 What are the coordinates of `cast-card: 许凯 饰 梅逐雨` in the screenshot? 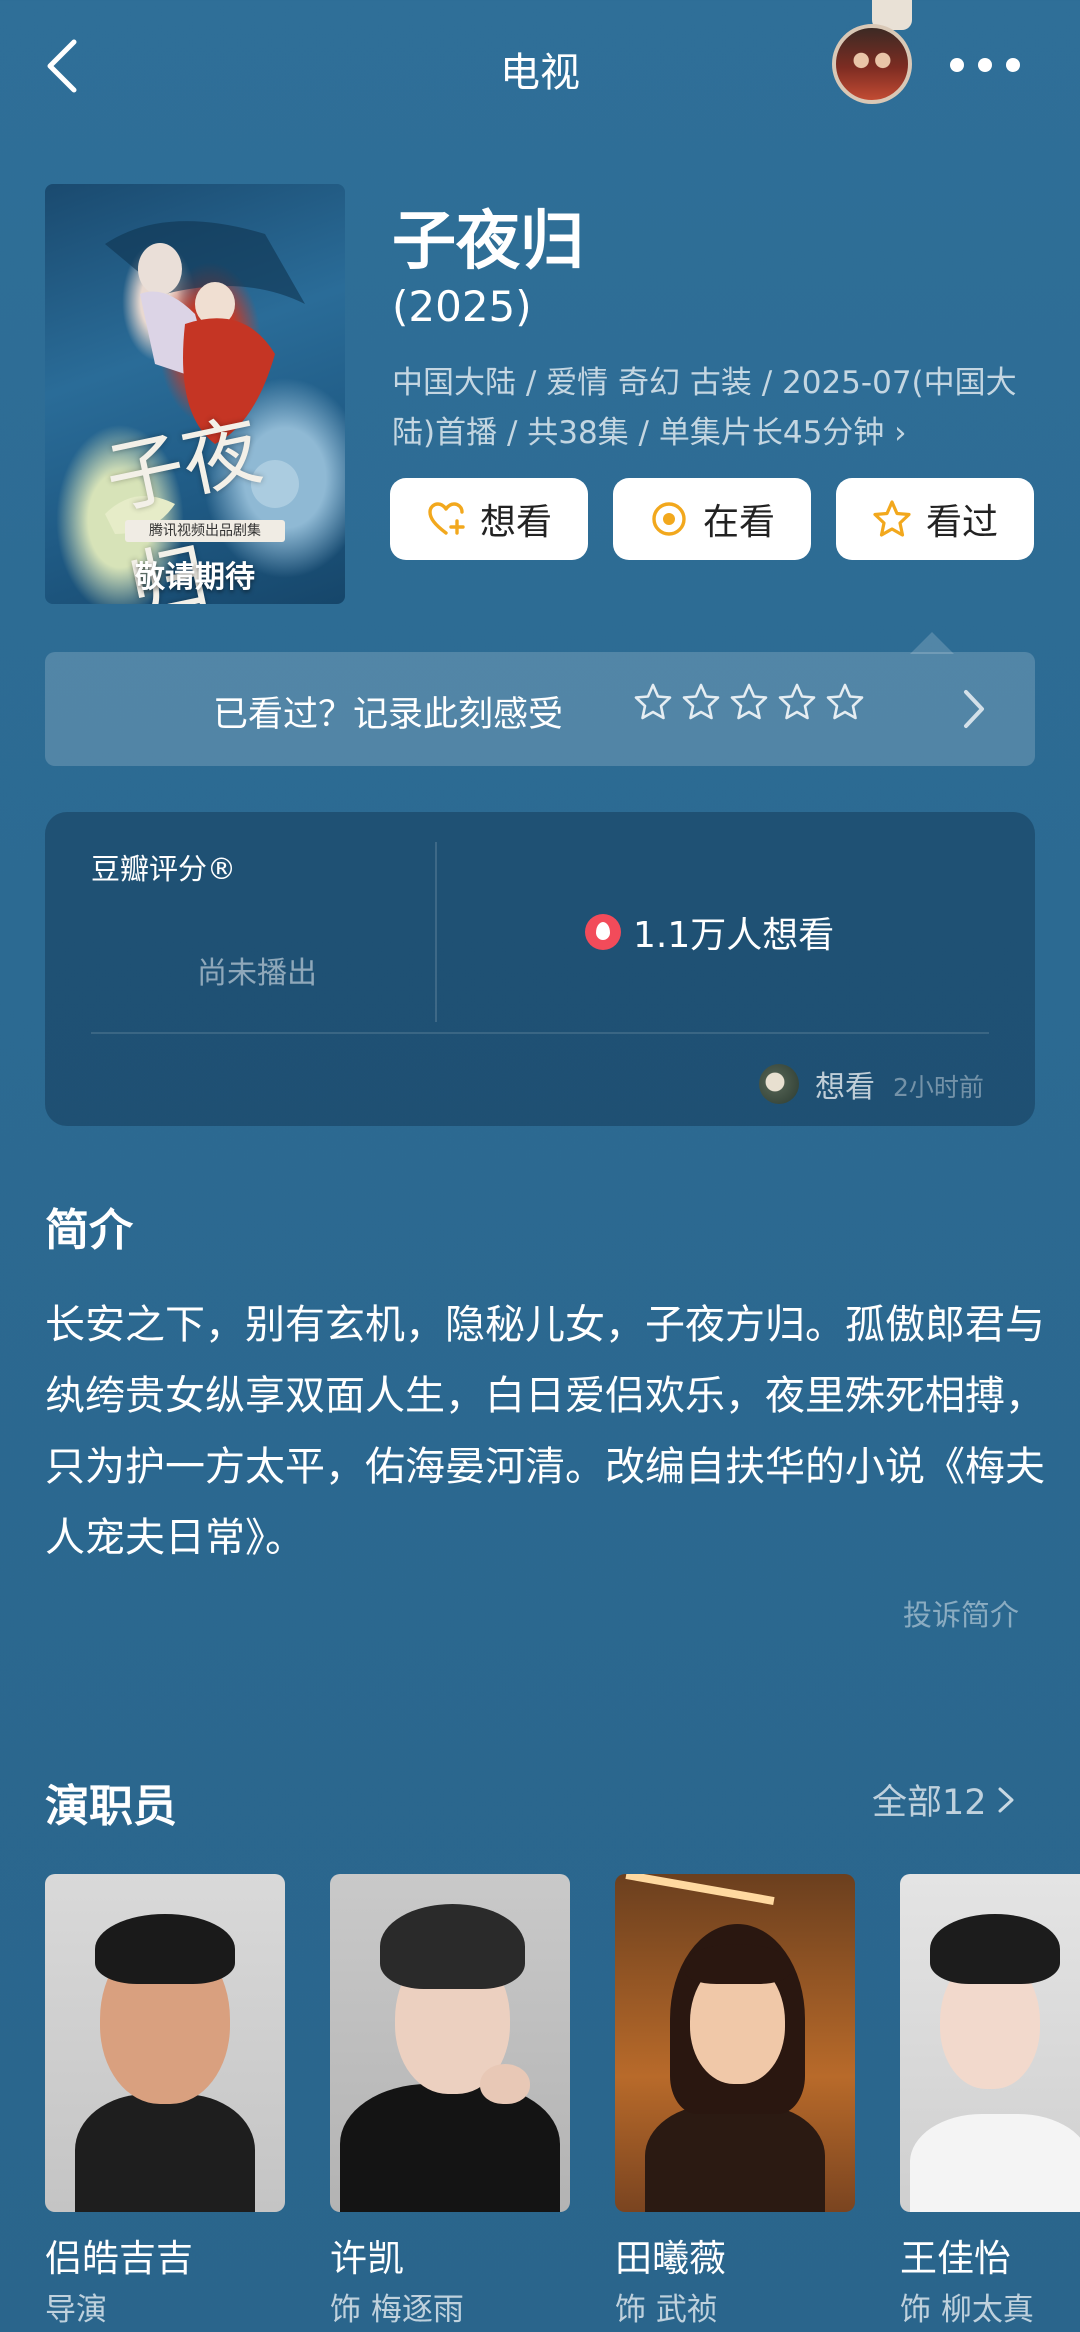 It's located at (450, 2101).